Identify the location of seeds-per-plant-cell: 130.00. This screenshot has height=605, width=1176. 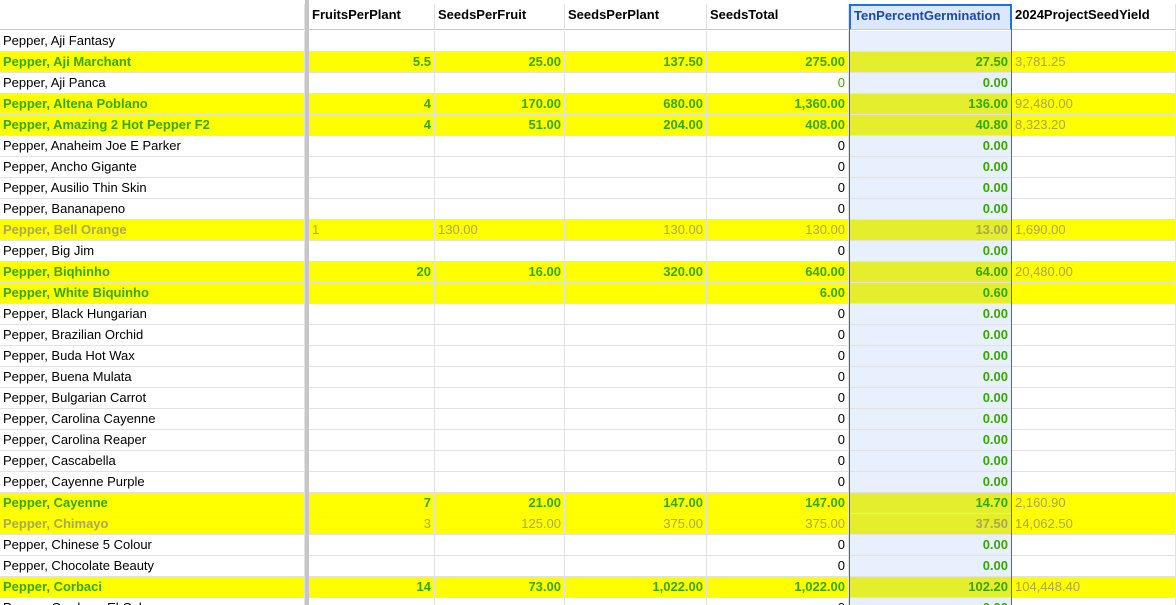
(636, 230).